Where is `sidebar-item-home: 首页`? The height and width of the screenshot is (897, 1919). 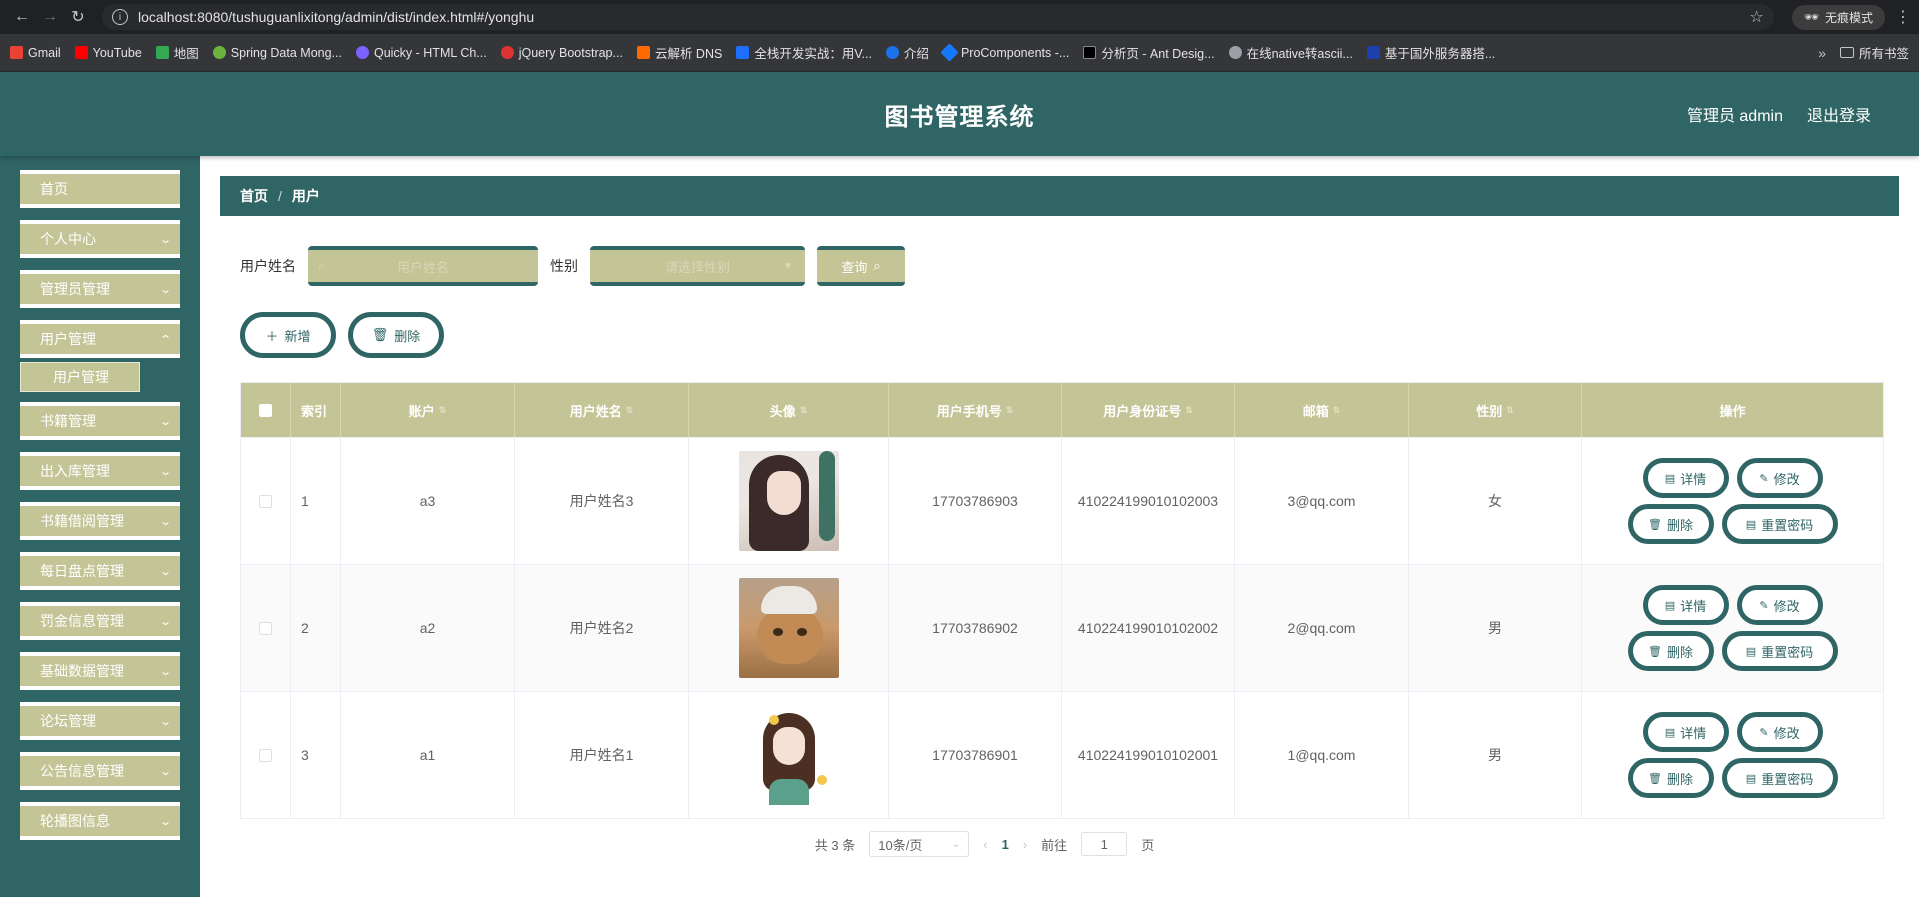 sidebar-item-home: 首页 is located at coordinates (100, 189).